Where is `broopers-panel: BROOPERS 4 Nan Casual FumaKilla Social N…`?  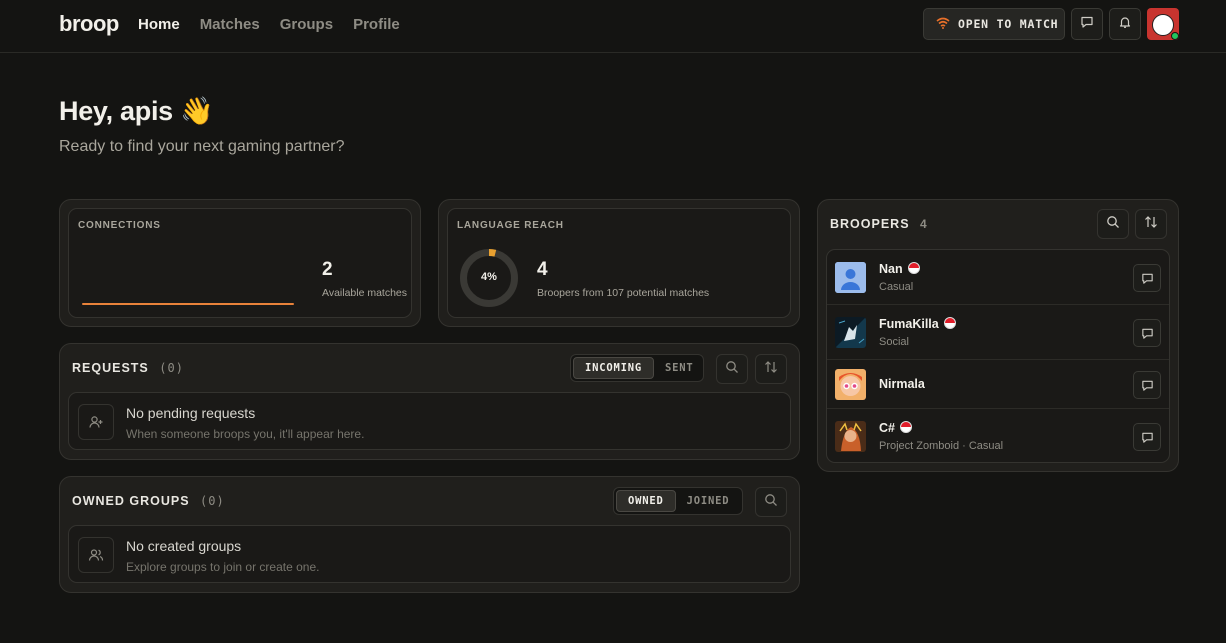 broopers-panel: BROOPERS 4 Nan Casual FumaKilla Social N… is located at coordinates (998, 335).